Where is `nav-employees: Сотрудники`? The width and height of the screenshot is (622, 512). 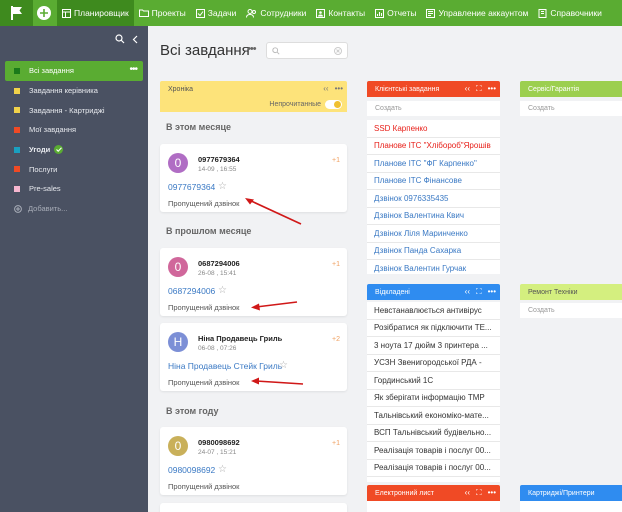 nav-employees: Сотрудники is located at coordinates (276, 13).